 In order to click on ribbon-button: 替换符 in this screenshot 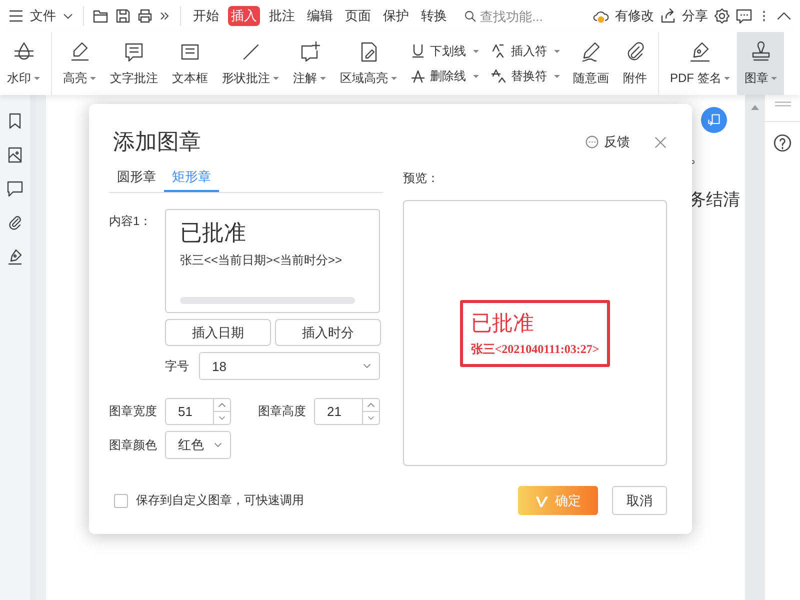, I will do `click(525, 76)`.